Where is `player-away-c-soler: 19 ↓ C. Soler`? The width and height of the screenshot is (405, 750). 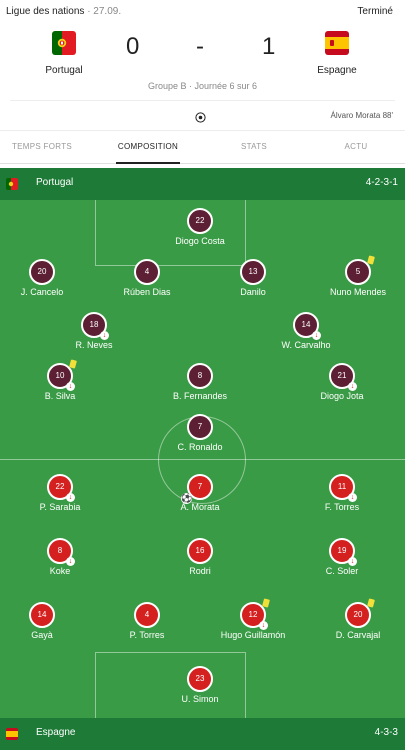
player-away-c-soler: 19 ↓ C. Soler is located at coordinates (342, 557).